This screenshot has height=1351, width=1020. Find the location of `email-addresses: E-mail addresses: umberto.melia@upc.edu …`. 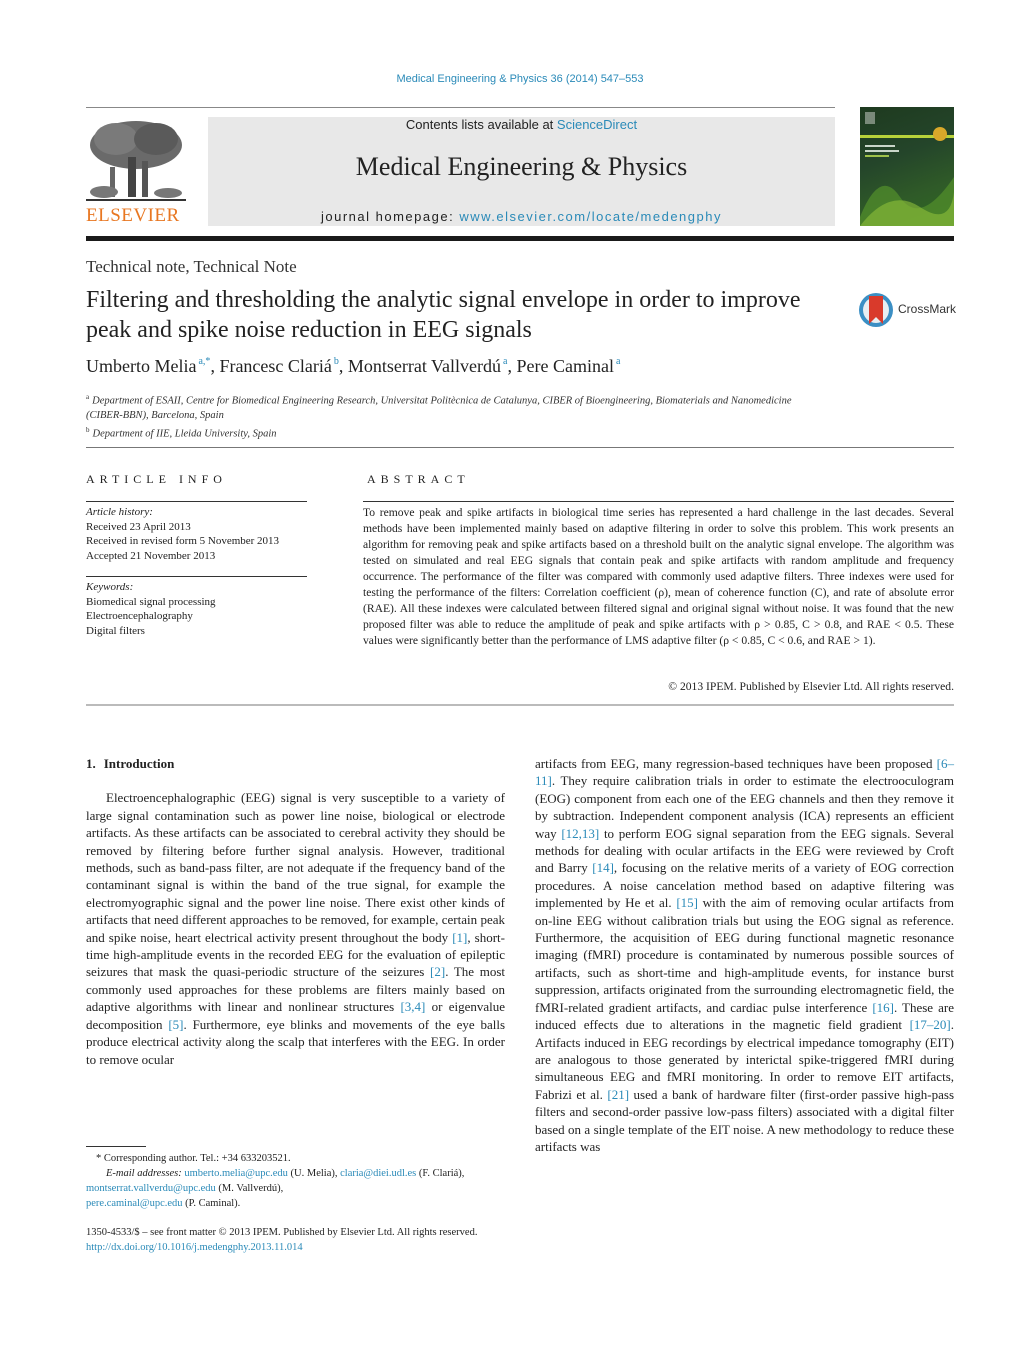

email-addresses: E-mail addresses: umberto.melia@upc.edu … is located at coordinates (295, 1188).